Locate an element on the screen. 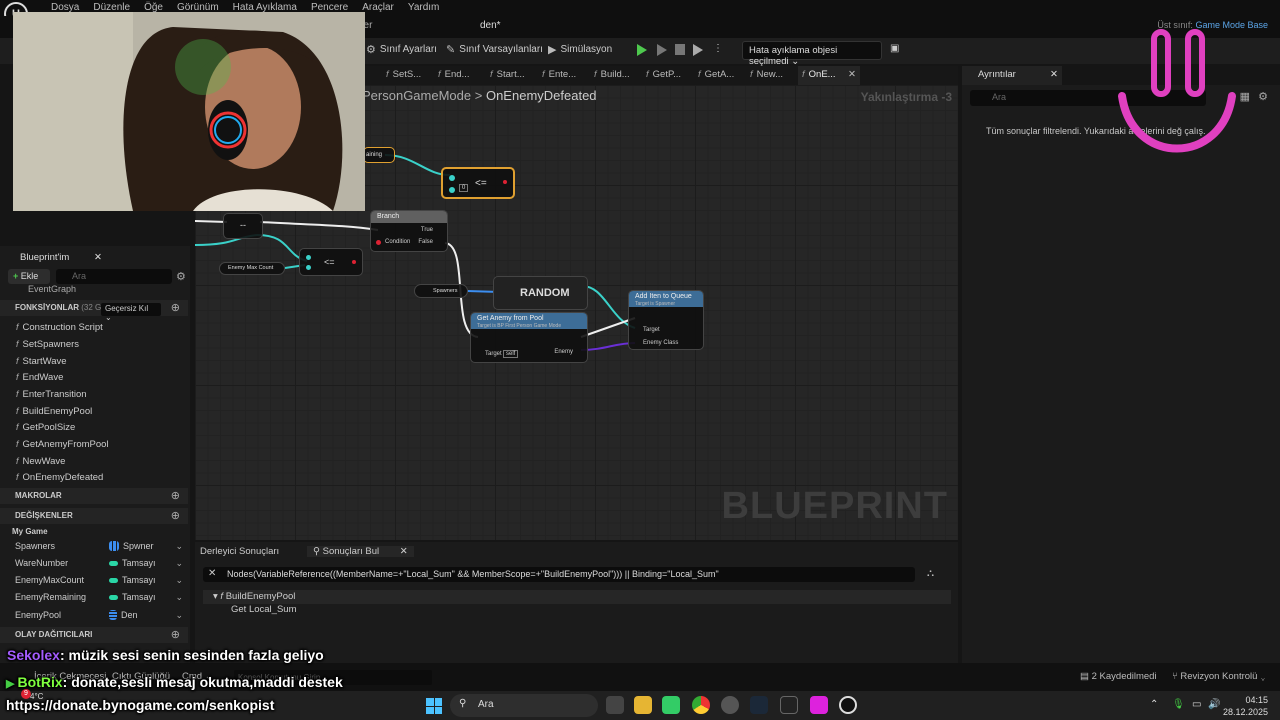 The height and width of the screenshot is (720, 1280). find-result-item: Get Local_Sum is located at coordinates (263, 609).